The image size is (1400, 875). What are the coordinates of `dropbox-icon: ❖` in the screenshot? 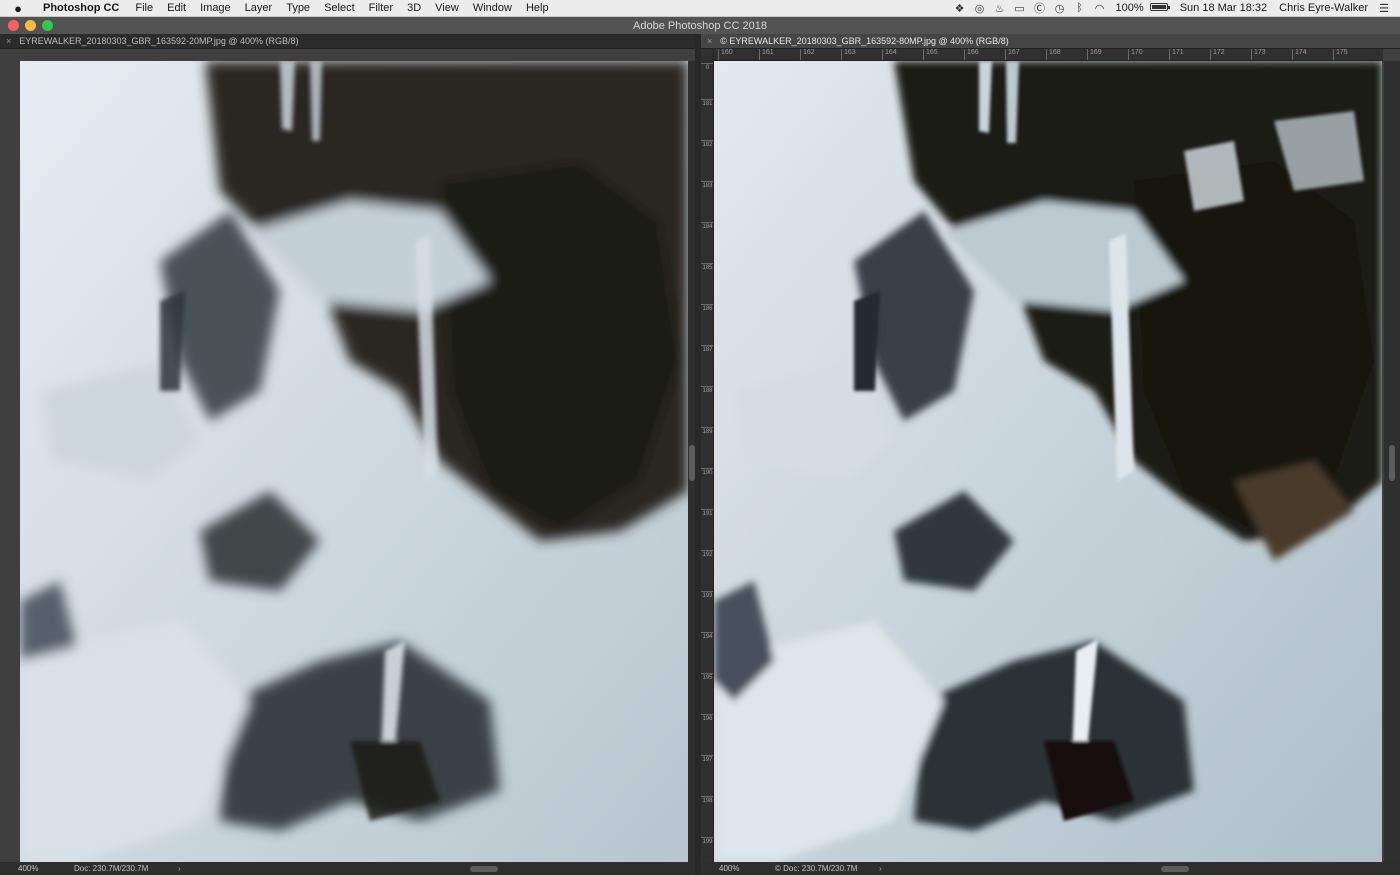 It's located at (960, 8).